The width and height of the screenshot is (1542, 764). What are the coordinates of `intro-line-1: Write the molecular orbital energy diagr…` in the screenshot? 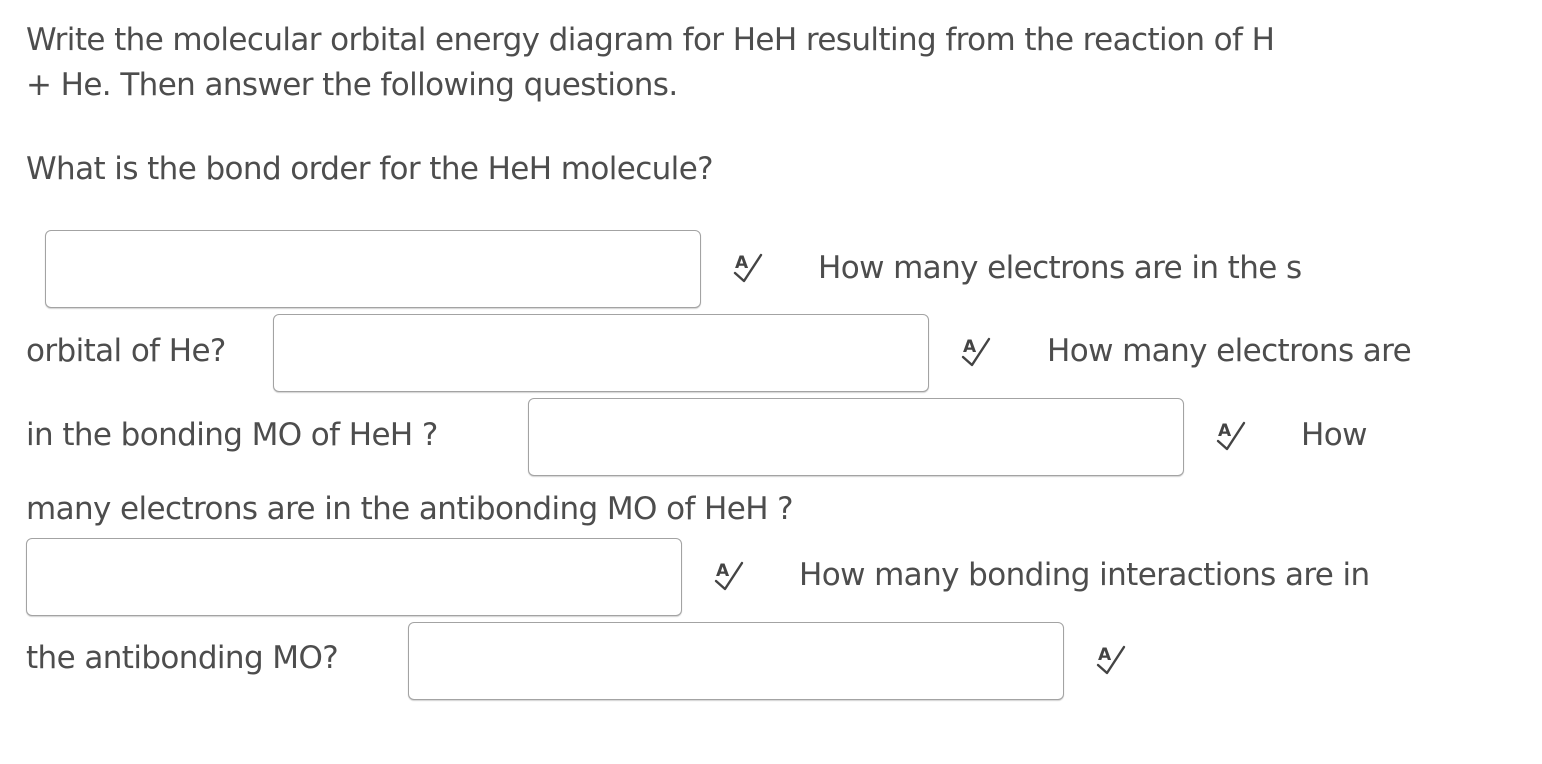 It's located at (650, 40).